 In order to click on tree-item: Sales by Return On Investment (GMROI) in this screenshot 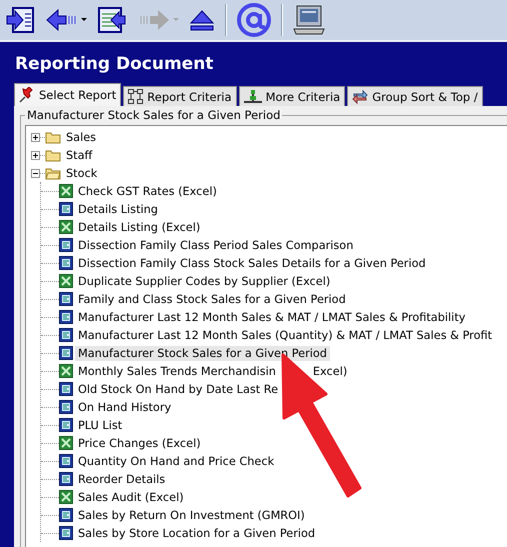, I will do `click(191, 515)`.